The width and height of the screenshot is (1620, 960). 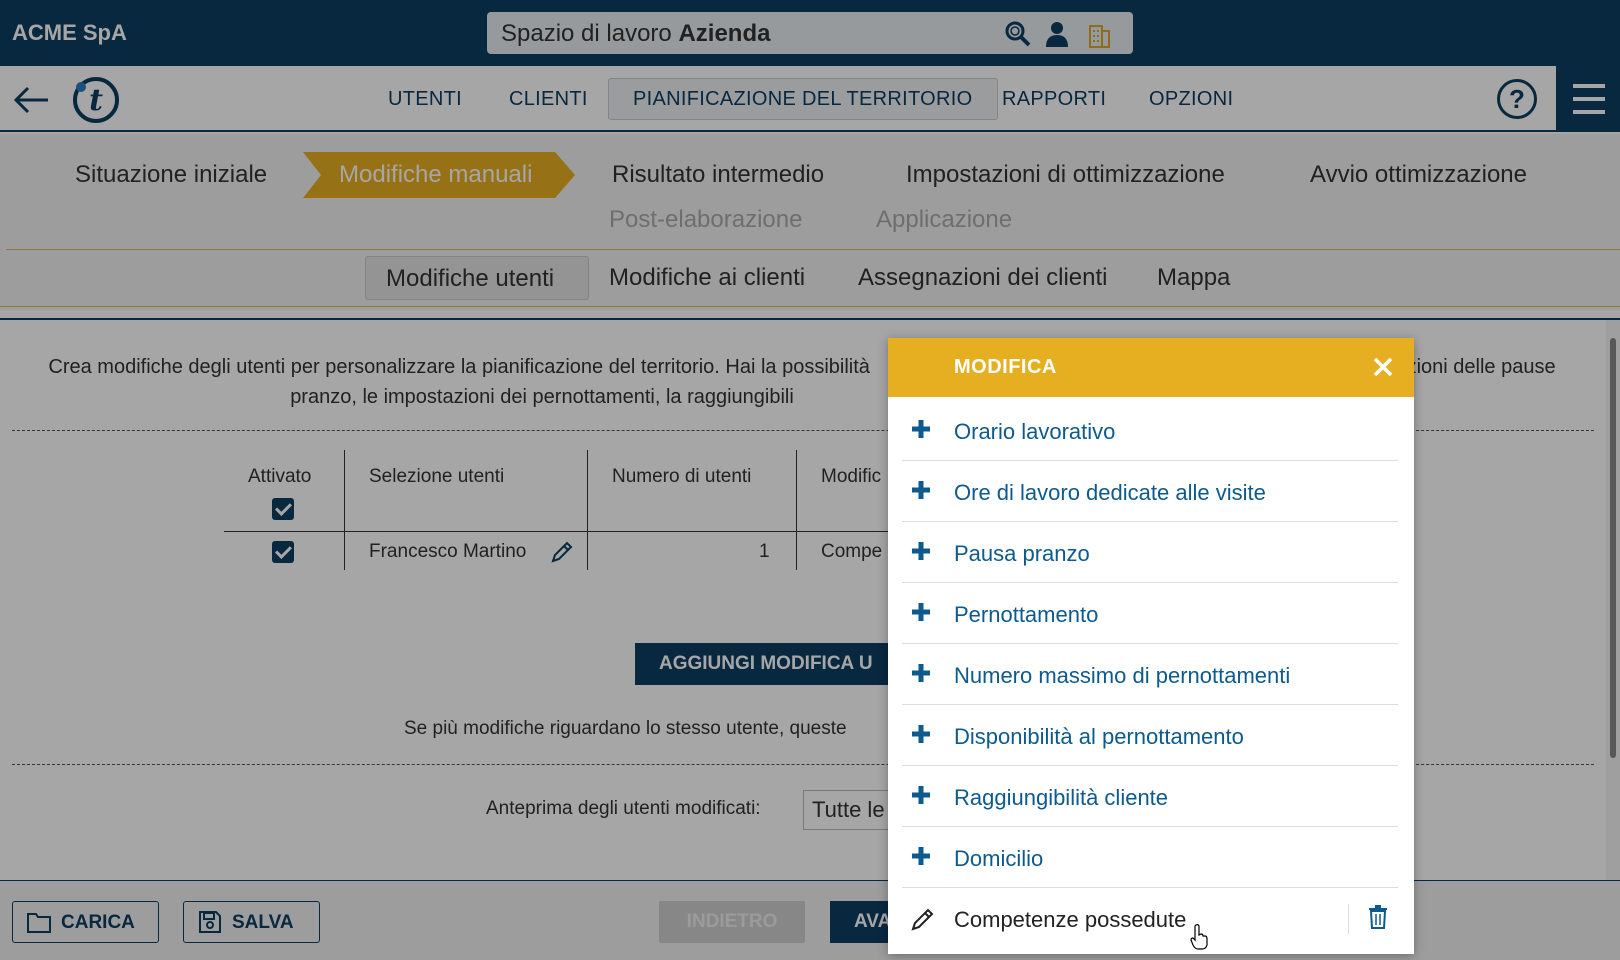 I want to click on option-label: Numero massimo di pernottamenti, so click(x=1122, y=675).